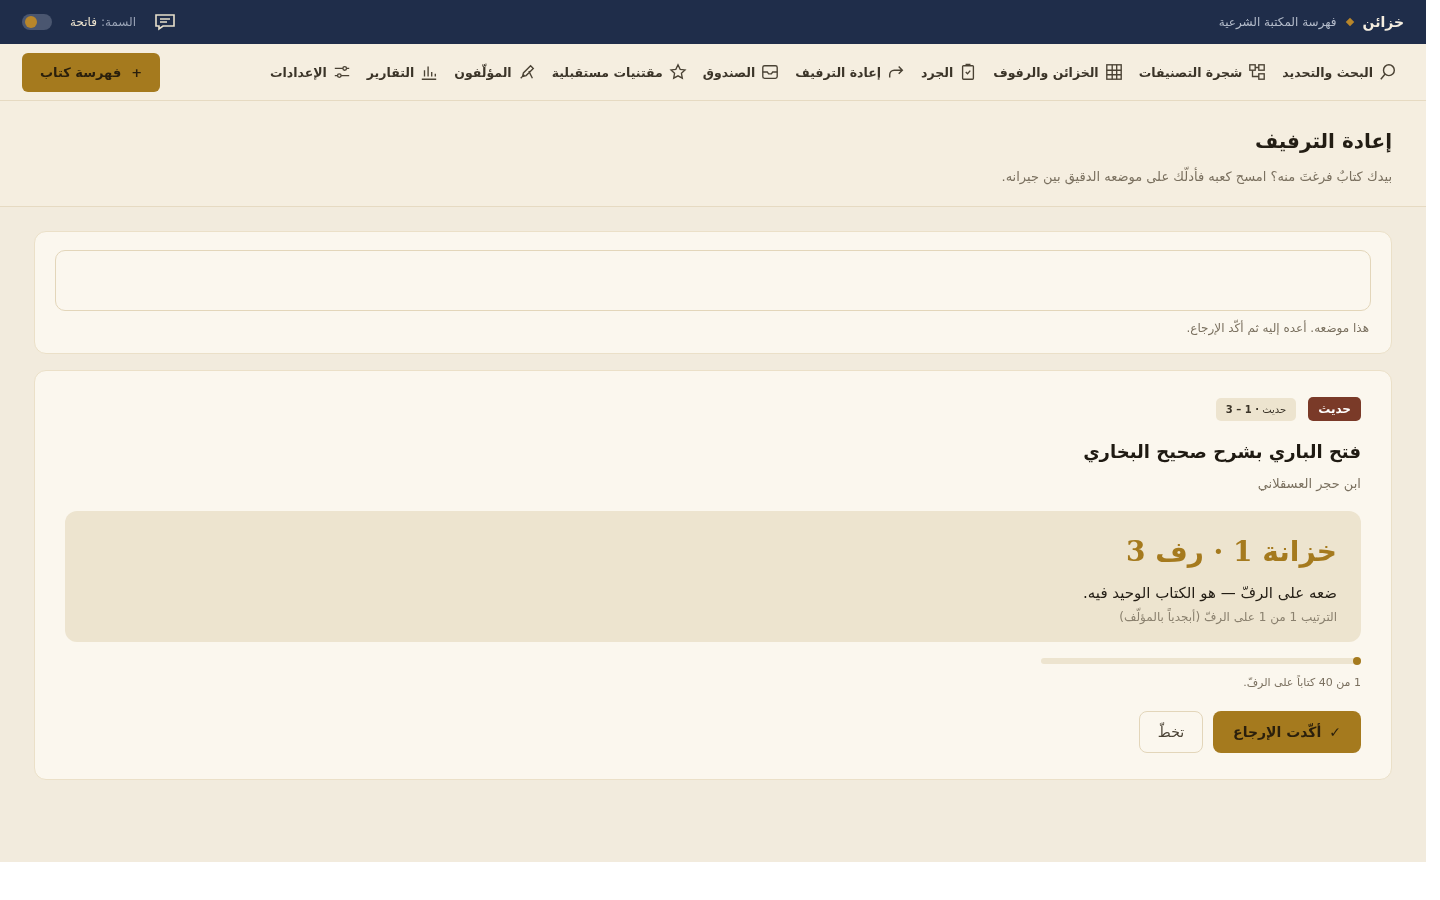 The width and height of the screenshot is (1440, 900). What do you see at coordinates (83, 22) in the screenshot?
I see `theme-value: فاتحة` at bounding box center [83, 22].